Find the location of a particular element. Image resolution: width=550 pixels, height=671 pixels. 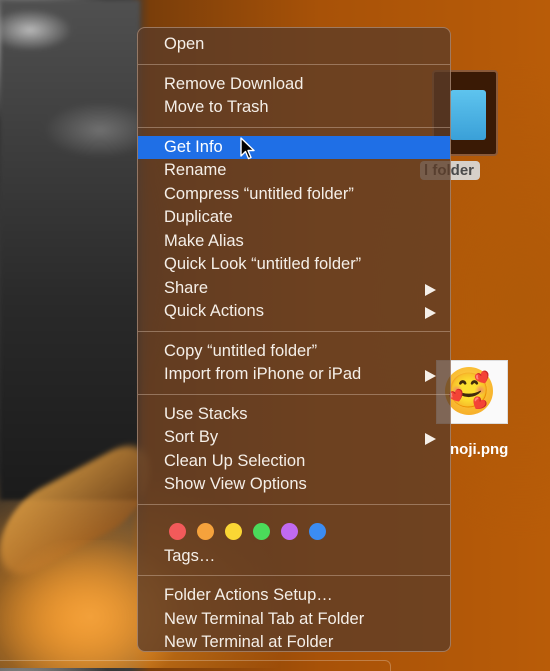

menu-item-use-stacks: Use Stacks is located at coordinates (294, 415).